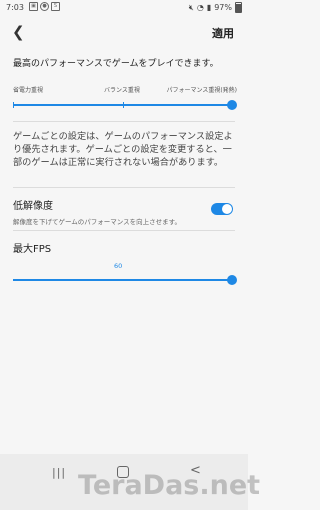  What do you see at coordinates (238, 7) in the screenshot?
I see `battery-icon` at bounding box center [238, 7].